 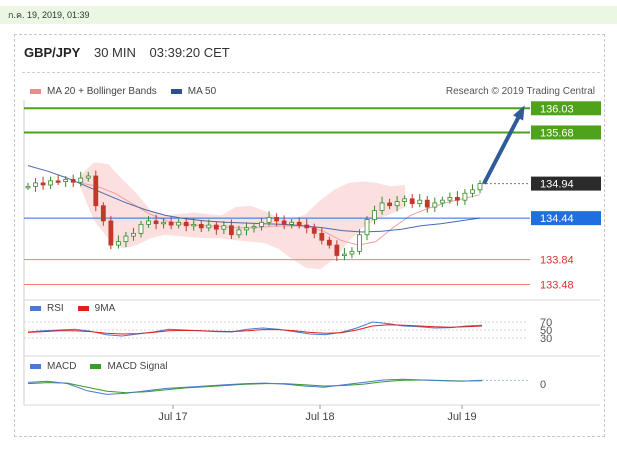 I want to click on level-label-3: 134.44, so click(x=557, y=219).